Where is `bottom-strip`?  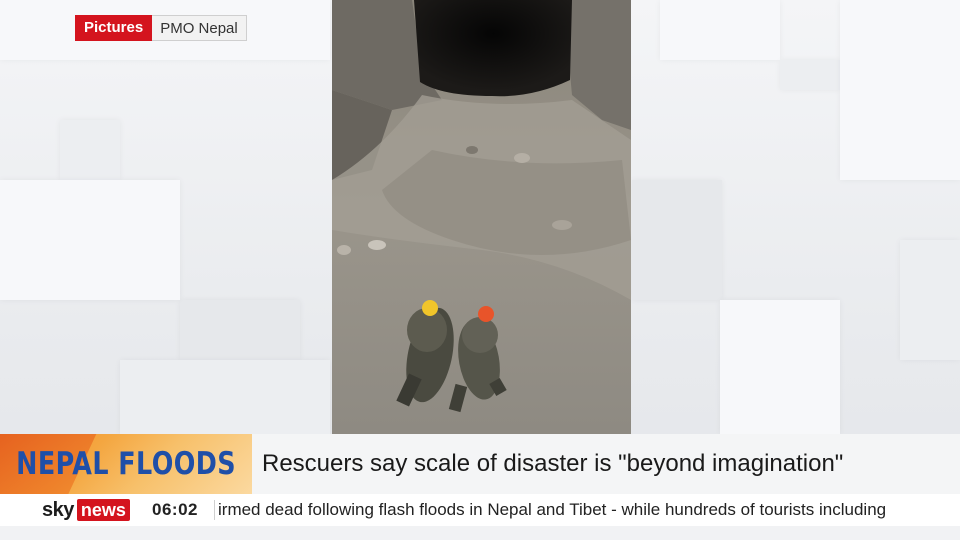 bottom-strip is located at coordinates (480, 533).